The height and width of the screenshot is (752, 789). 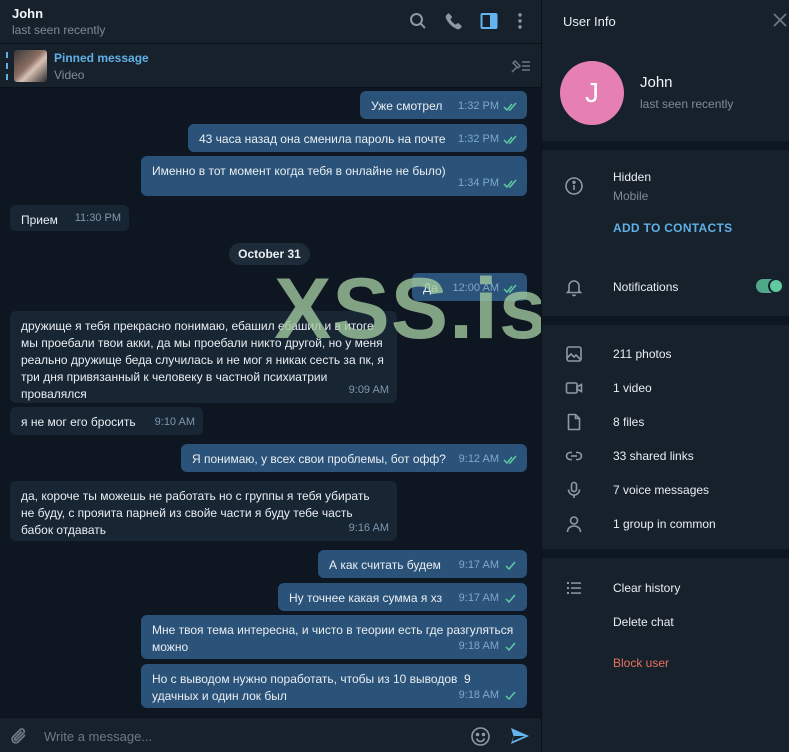 What do you see at coordinates (642, 354) in the screenshot?
I see `shared-media-label: 211 photos` at bounding box center [642, 354].